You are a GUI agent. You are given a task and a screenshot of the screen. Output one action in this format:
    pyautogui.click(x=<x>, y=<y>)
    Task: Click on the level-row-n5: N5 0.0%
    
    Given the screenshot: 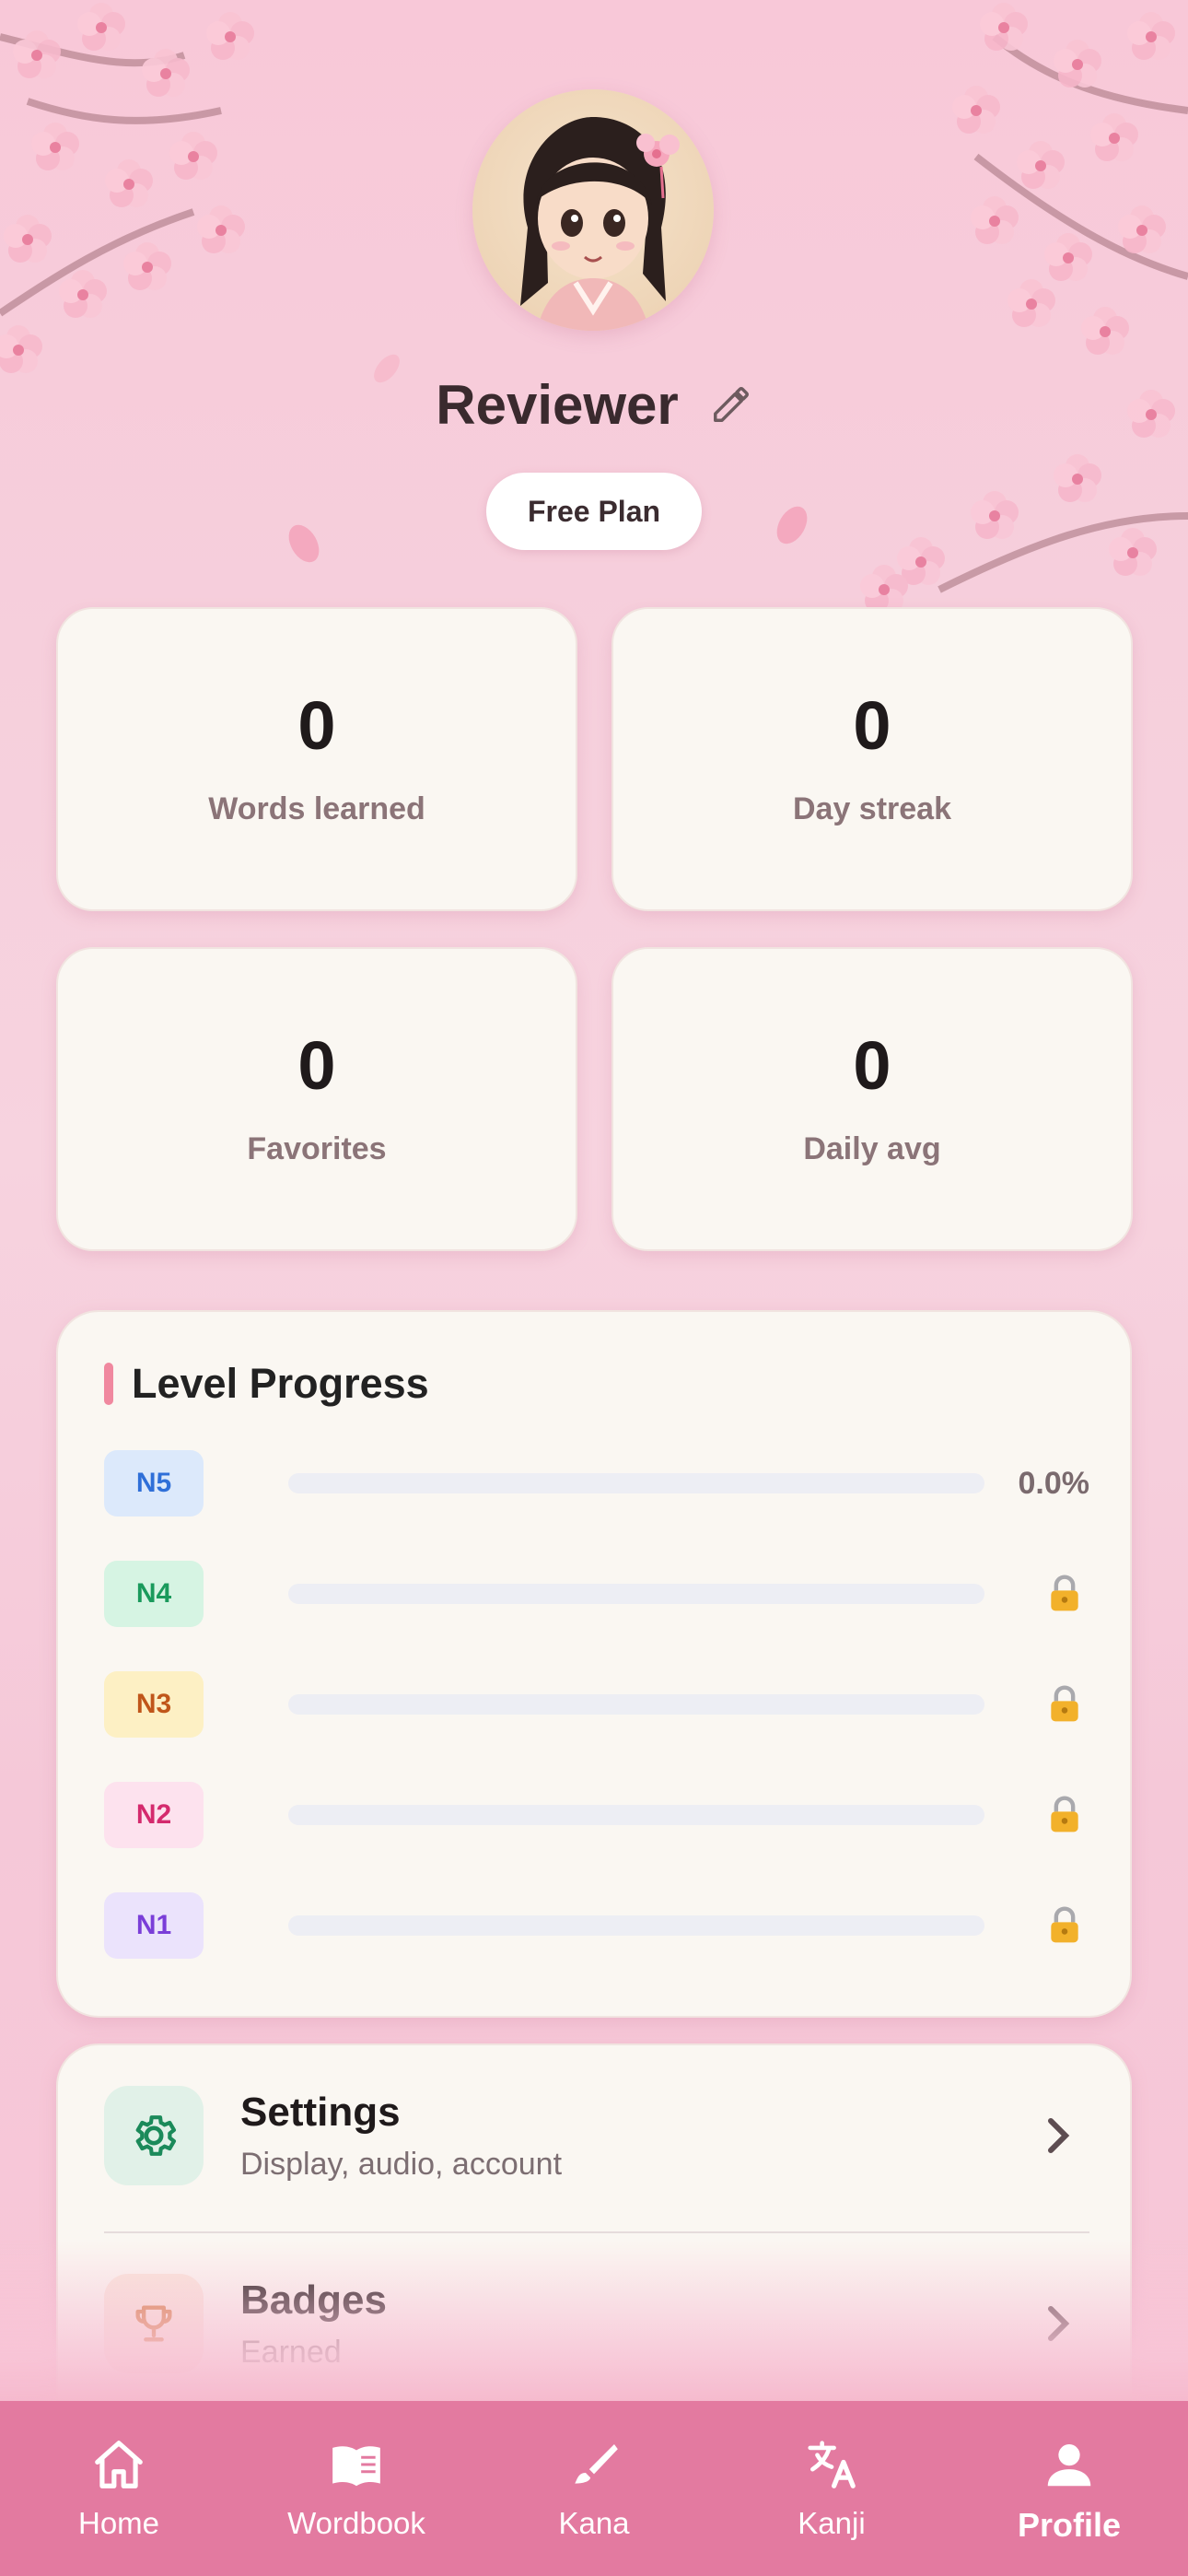 What is the action you would take?
    pyautogui.click(x=596, y=1483)
    